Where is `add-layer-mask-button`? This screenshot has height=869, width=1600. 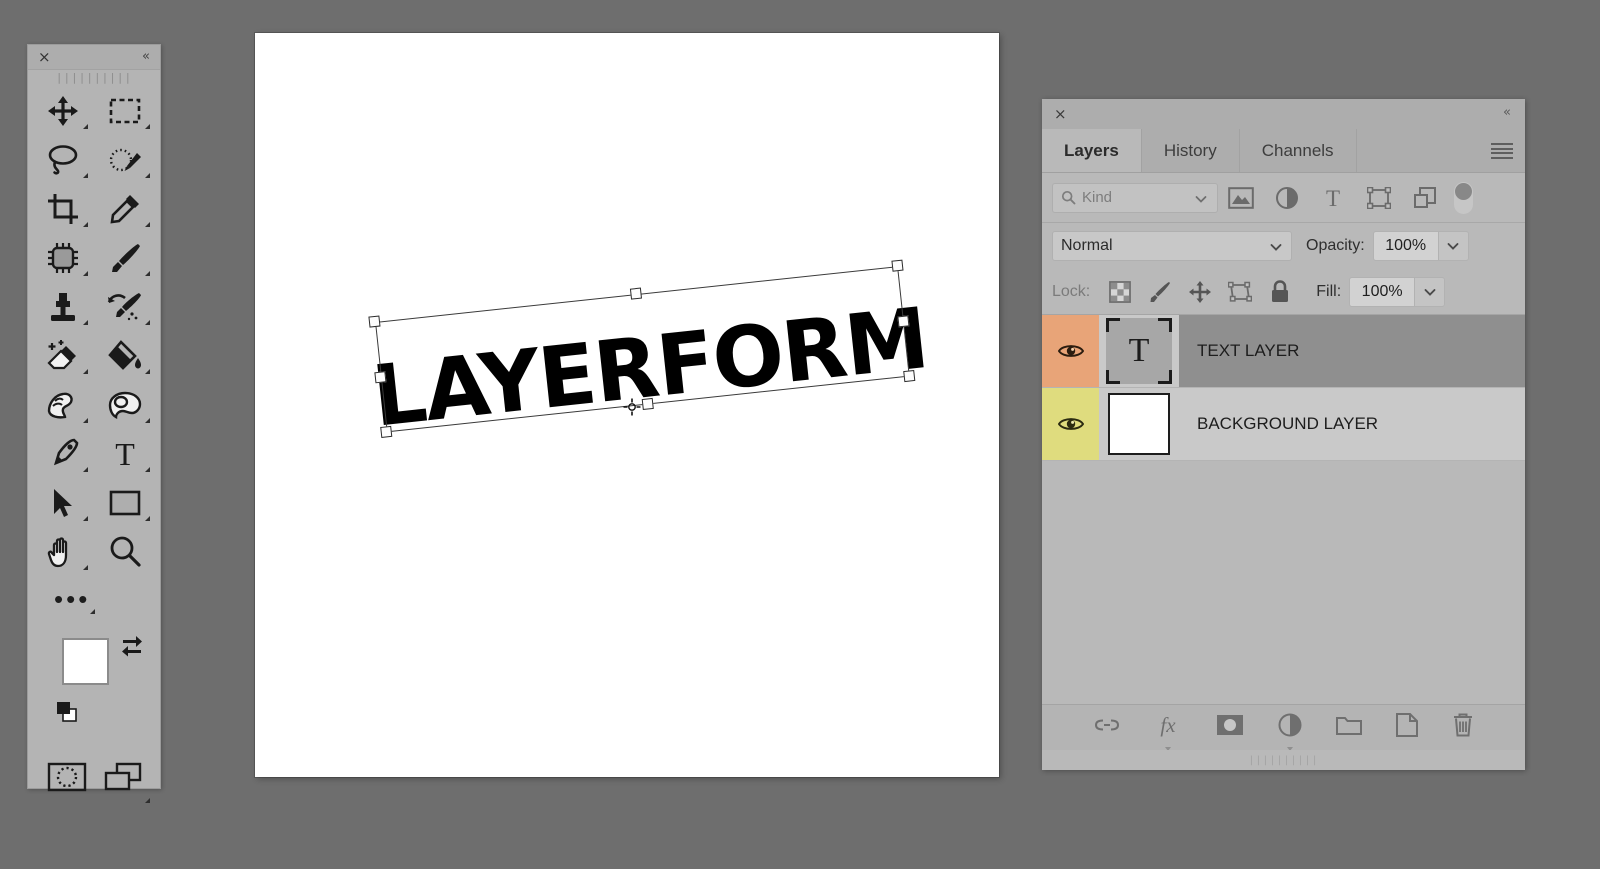
add-layer-mask-button is located at coordinates (1230, 727).